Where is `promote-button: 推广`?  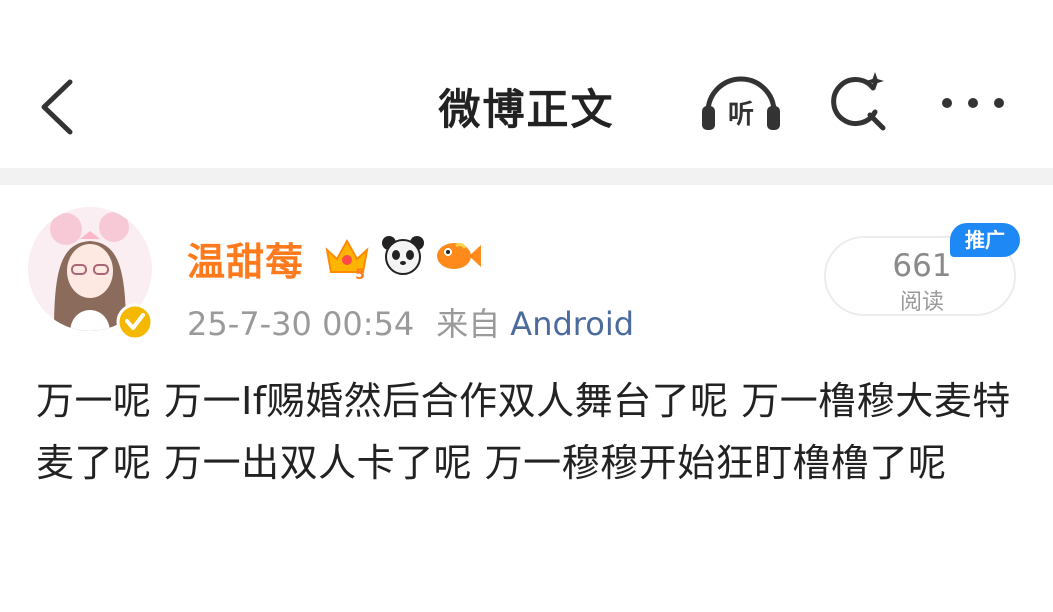
promote-button: 推广 is located at coordinates (985, 240).